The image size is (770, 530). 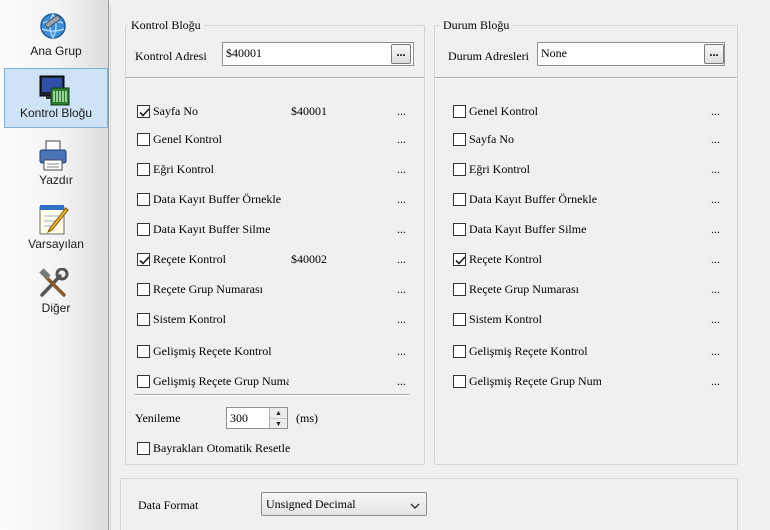 I want to click on kontrol-option-label: Eğri Kontrol, so click(x=183, y=169).